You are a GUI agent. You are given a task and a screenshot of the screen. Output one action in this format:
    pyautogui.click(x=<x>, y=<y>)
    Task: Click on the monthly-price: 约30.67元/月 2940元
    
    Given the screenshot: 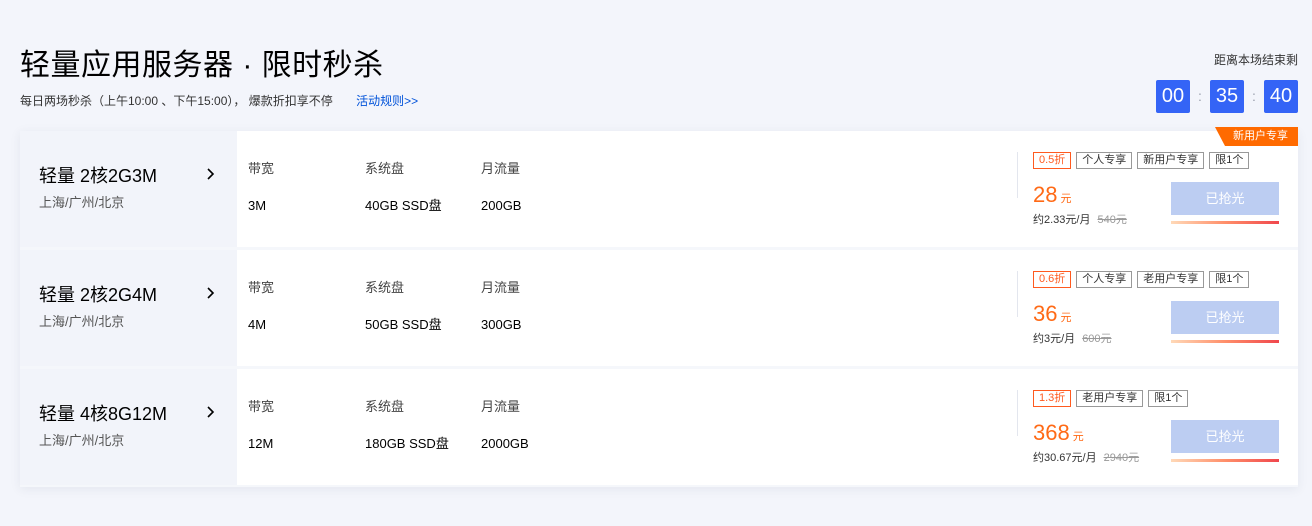 What is the action you would take?
    pyautogui.click(x=1086, y=458)
    